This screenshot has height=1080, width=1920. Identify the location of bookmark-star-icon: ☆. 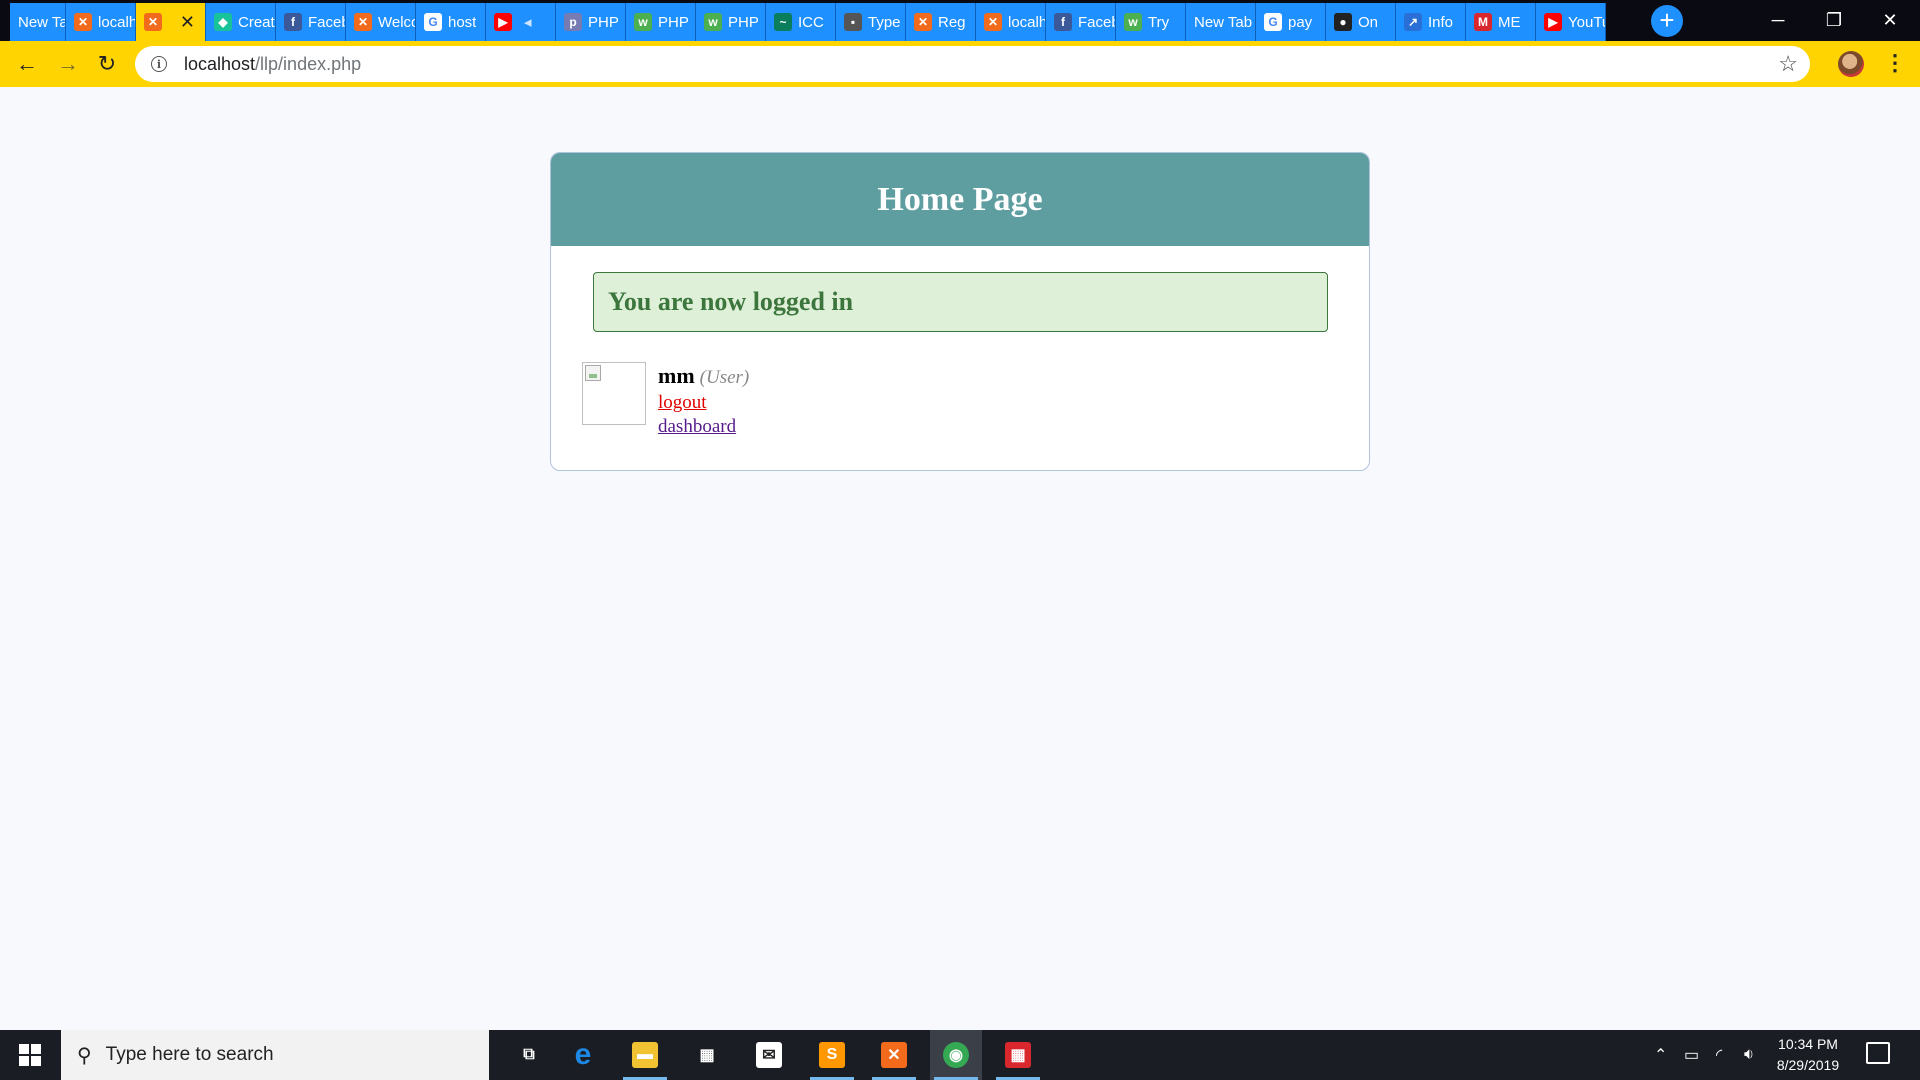
(1788, 64).